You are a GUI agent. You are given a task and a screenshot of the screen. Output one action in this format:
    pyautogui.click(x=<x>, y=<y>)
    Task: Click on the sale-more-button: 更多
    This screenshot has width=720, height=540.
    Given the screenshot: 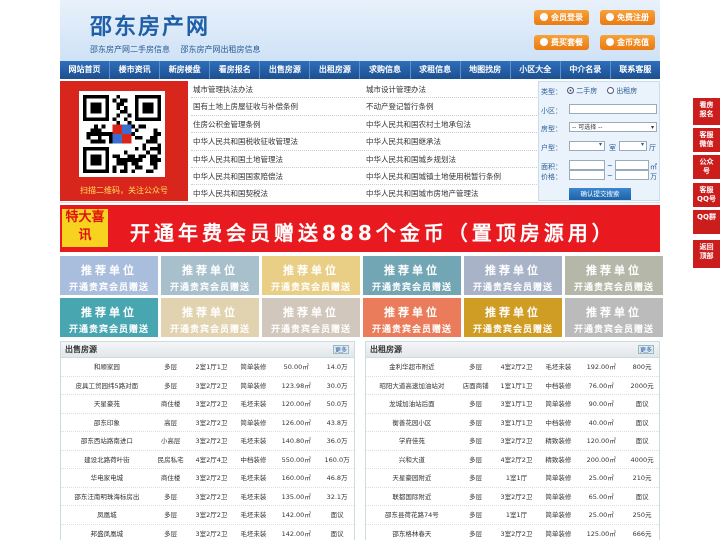 What is the action you would take?
    pyautogui.click(x=341, y=349)
    